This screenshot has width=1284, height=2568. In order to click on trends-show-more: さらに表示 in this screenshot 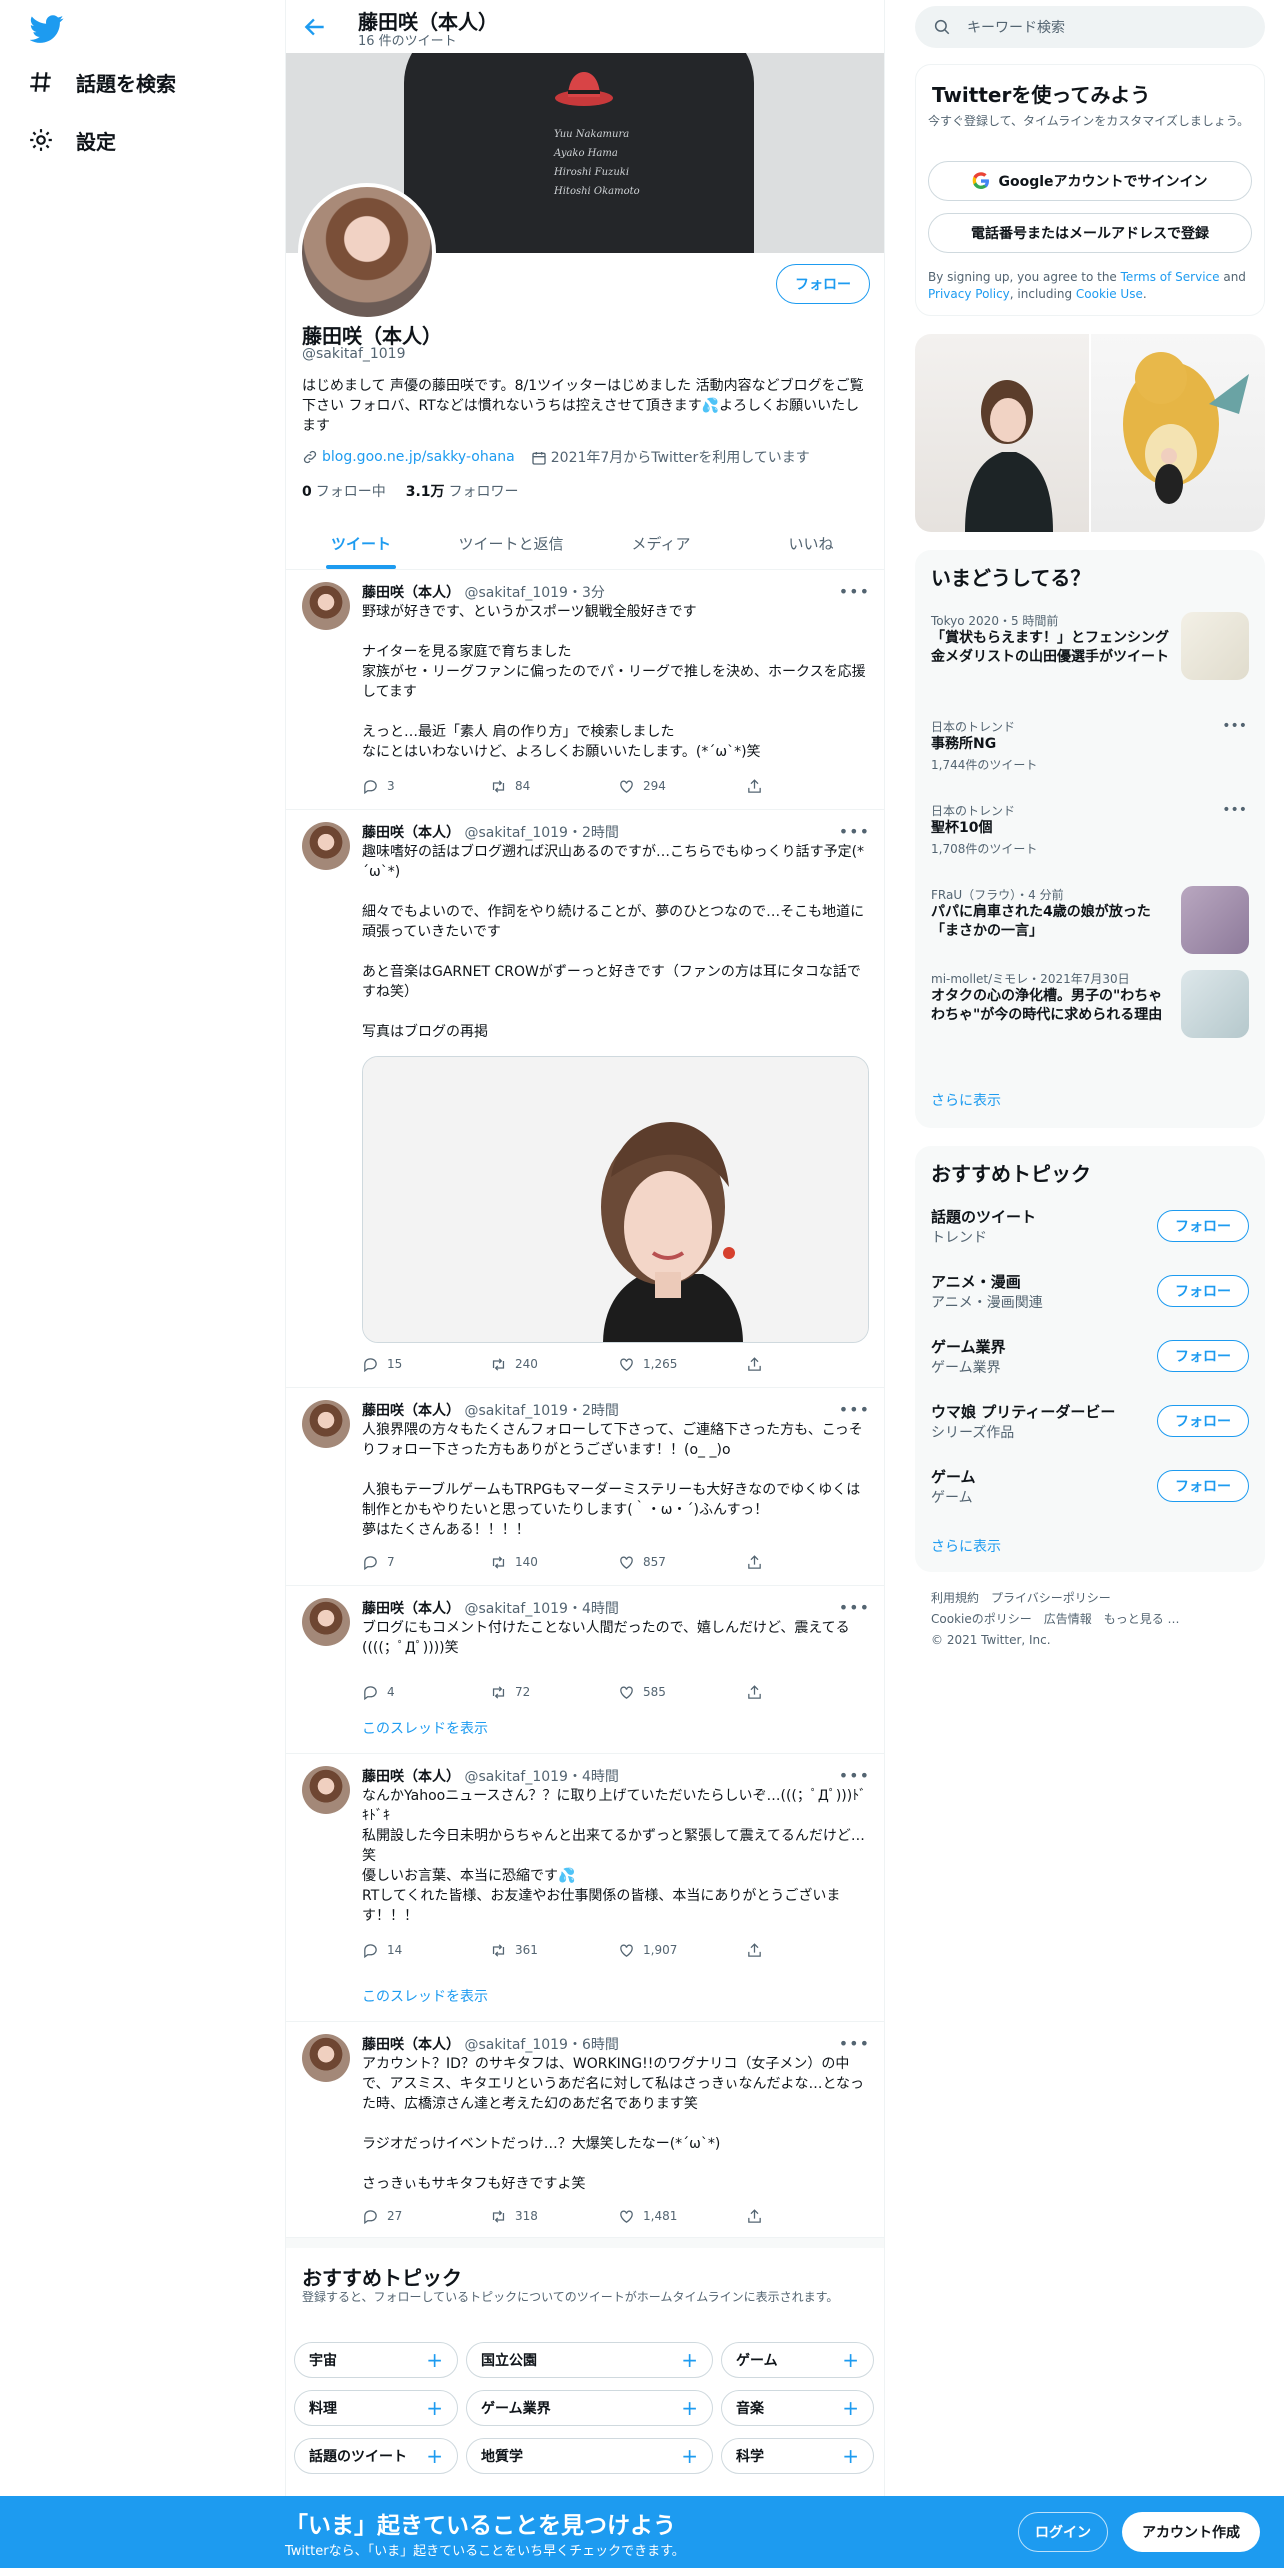, I will do `click(966, 1100)`.